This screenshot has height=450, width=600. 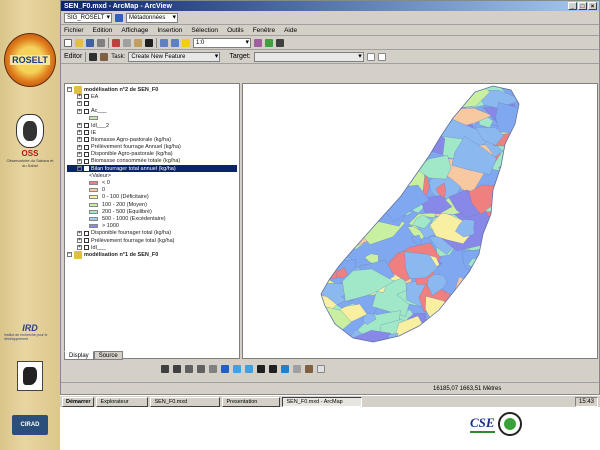 I want to click on tab-source: Source, so click(x=108, y=355).